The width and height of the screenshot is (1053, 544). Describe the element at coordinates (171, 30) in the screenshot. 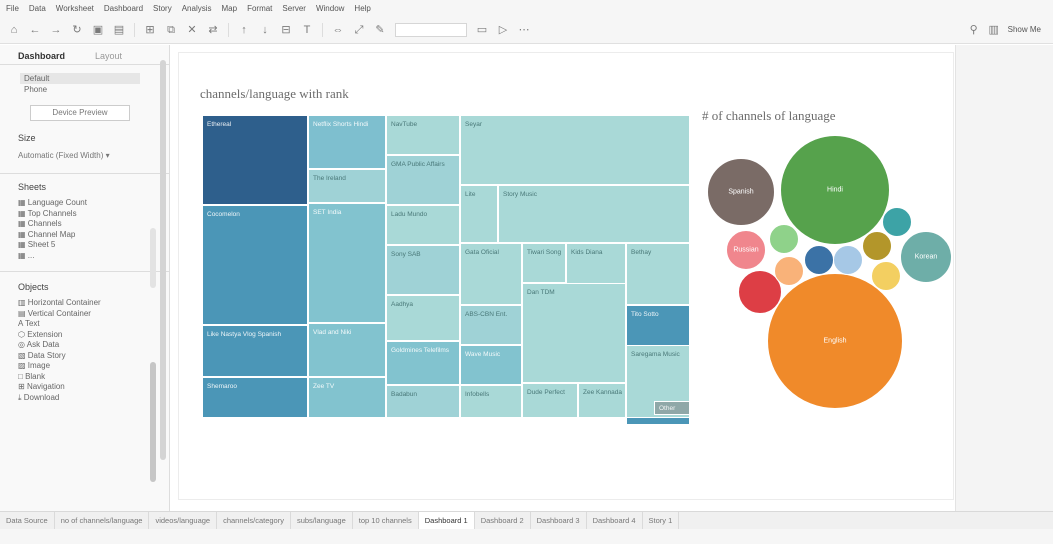

I see `duplicate-icon: ⧉` at that location.